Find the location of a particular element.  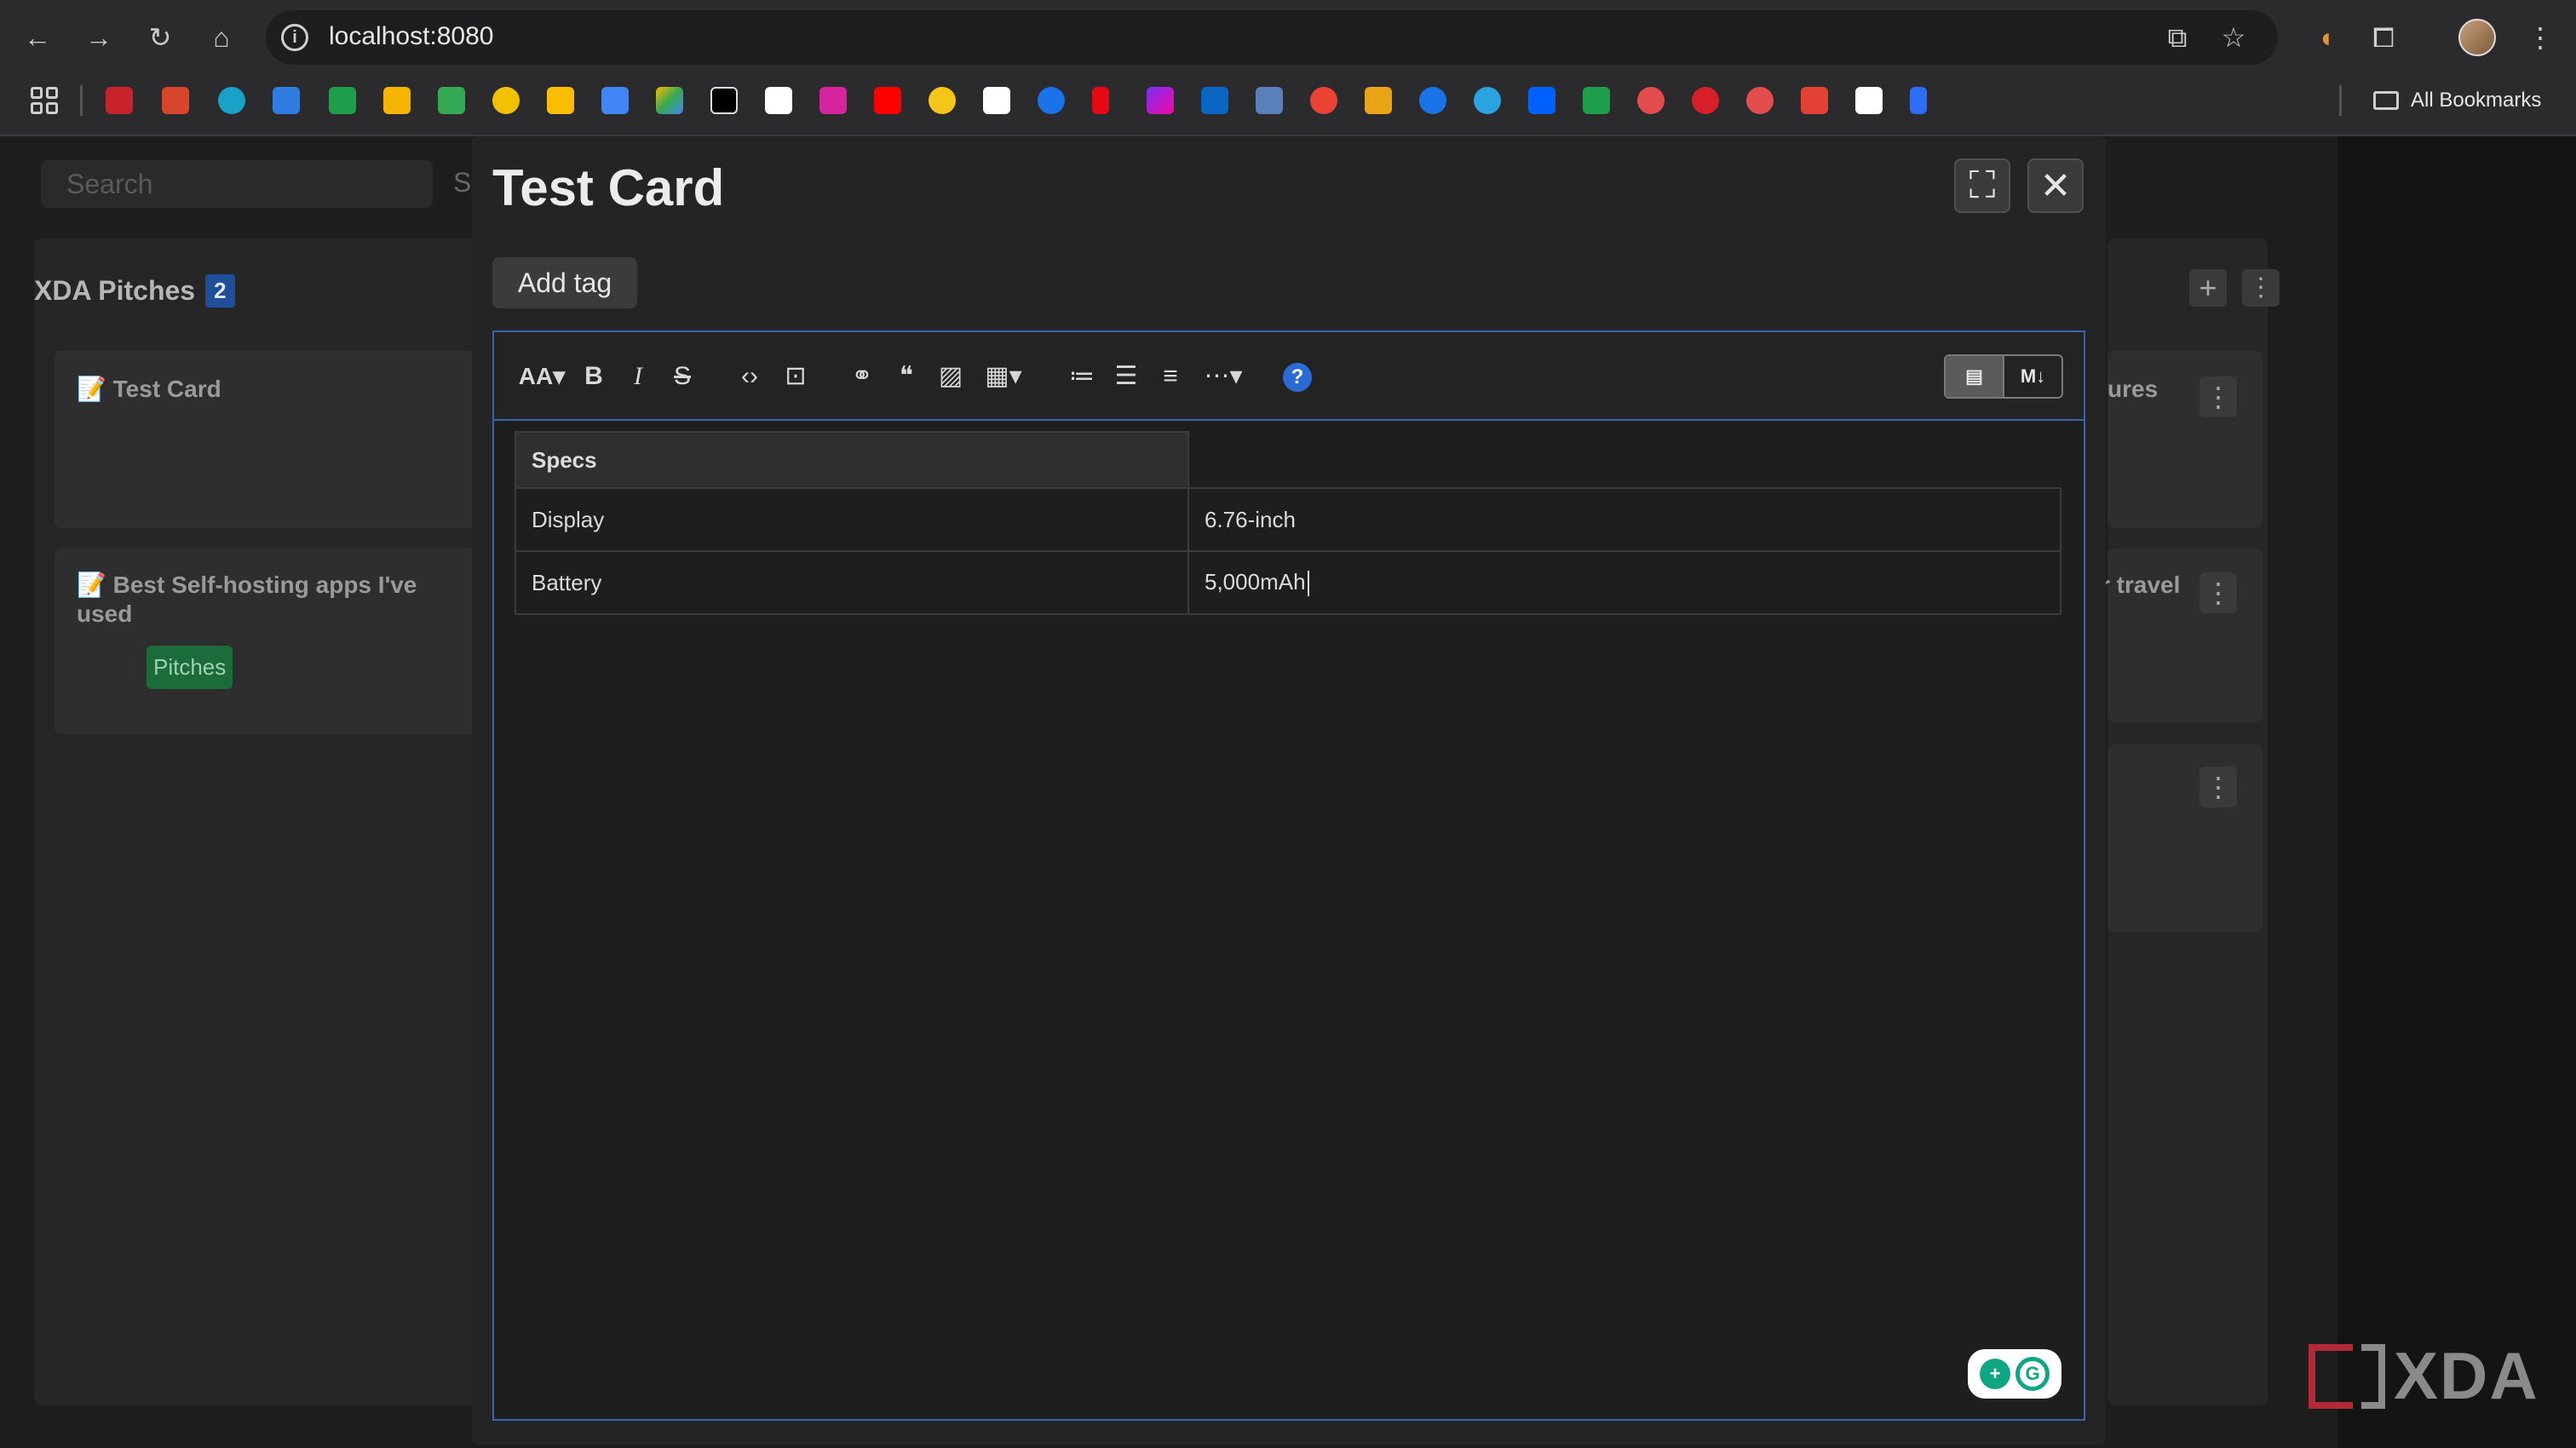

google-calendar-icon is located at coordinates (615, 100).